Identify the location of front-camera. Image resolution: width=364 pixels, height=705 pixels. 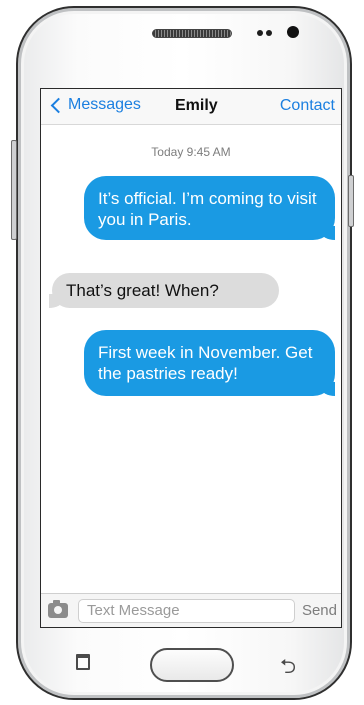
(293, 32).